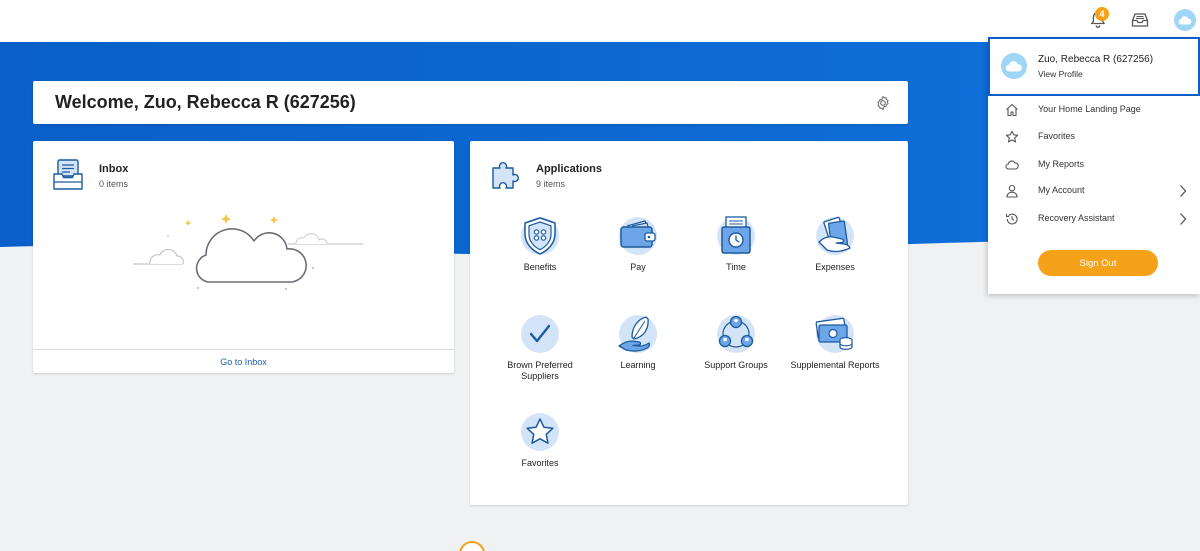 The image size is (1200, 551). Describe the element at coordinates (736, 267) in the screenshot. I see `app-label: Time` at that location.